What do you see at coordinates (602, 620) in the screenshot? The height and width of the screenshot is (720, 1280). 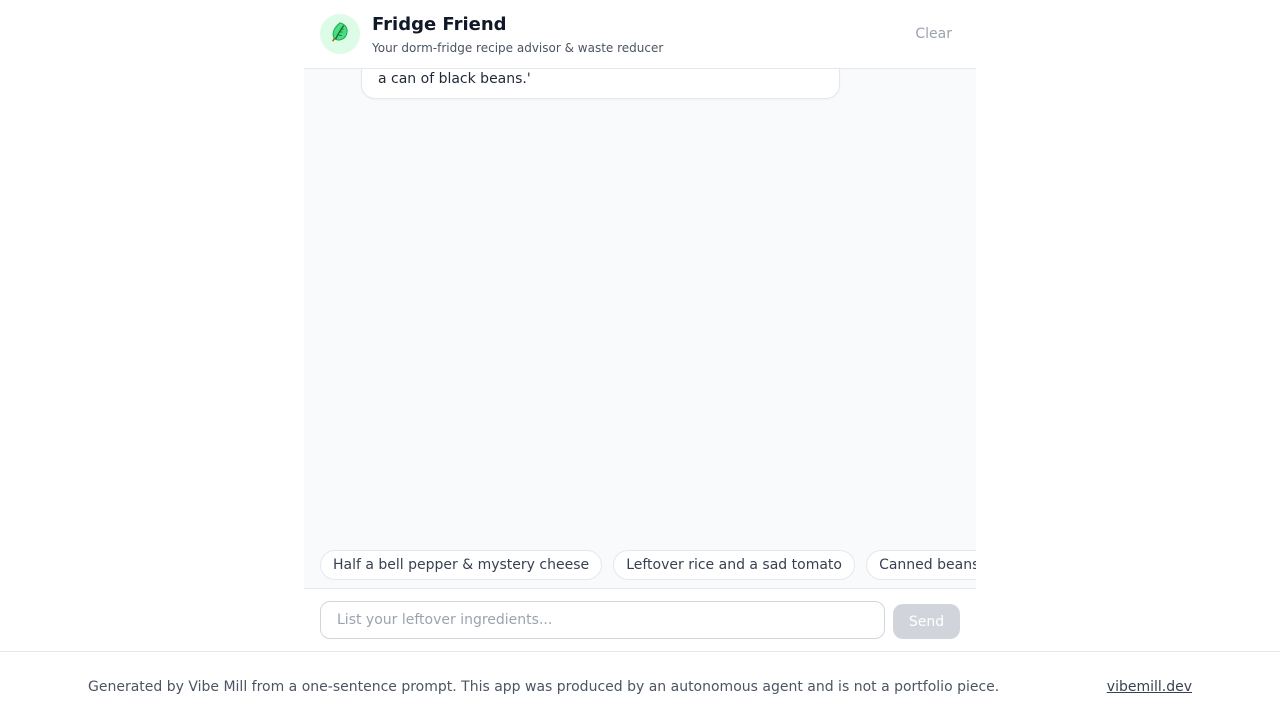 I see `ingredients-input` at bounding box center [602, 620].